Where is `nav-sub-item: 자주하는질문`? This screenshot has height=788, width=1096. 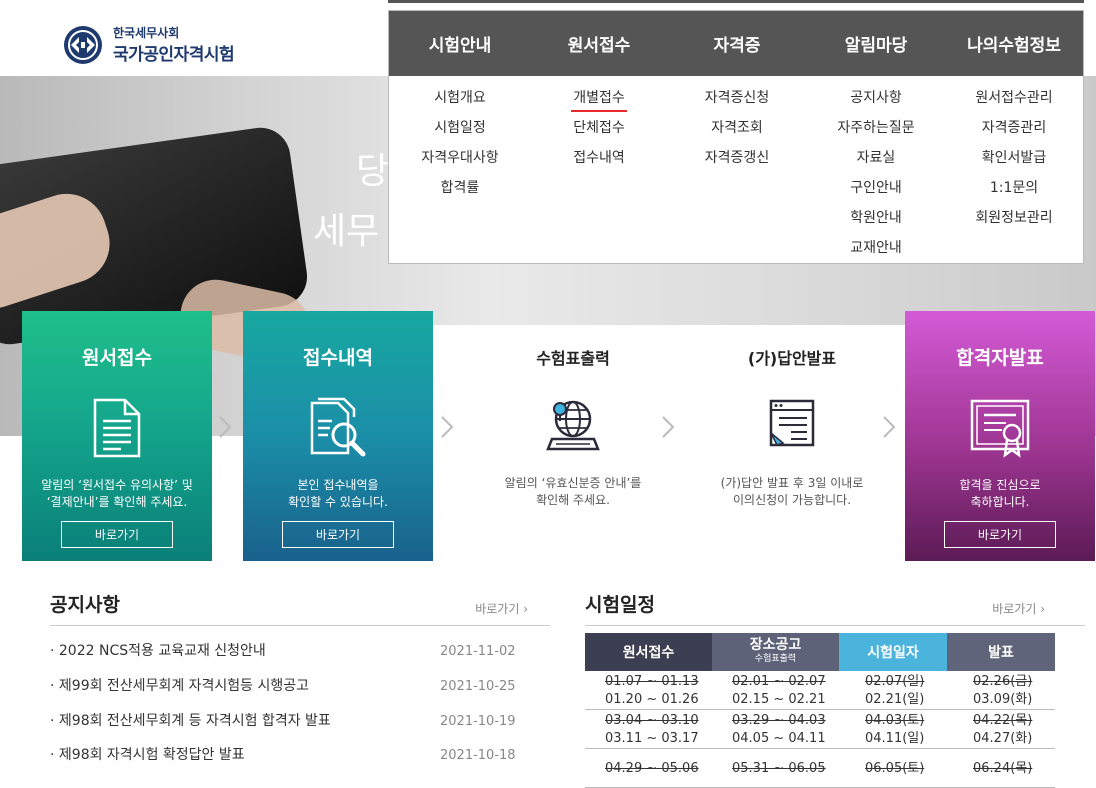
nav-sub-item: 자주하는질문 is located at coordinates (875, 128).